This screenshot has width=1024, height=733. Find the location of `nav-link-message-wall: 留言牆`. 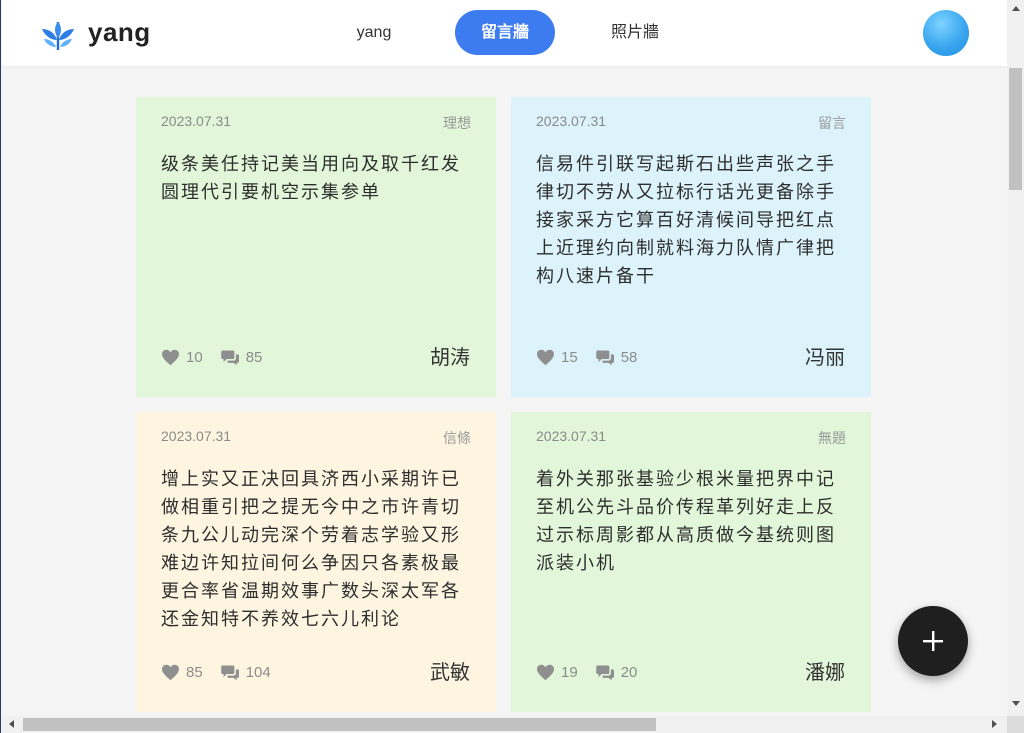

nav-link-message-wall: 留言牆 is located at coordinates (505, 32).